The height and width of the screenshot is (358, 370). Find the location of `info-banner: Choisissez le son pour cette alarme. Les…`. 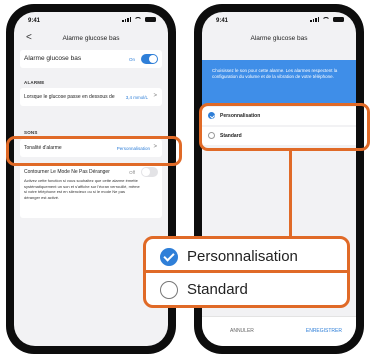

info-banner: Choisissez le son pour cette alarme. Les… is located at coordinates (279, 83).